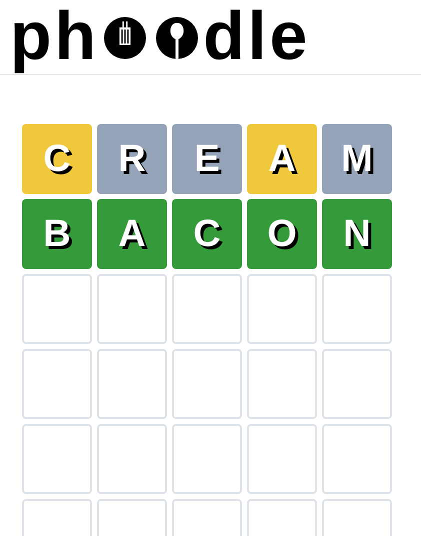 This screenshot has width=421, height=536. I want to click on letter-tile: M, so click(357, 159).